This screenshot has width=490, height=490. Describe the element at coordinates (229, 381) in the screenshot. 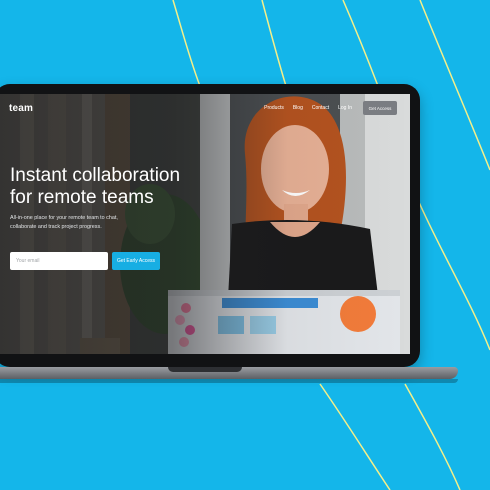

I see `laptop-base-shadow` at that location.